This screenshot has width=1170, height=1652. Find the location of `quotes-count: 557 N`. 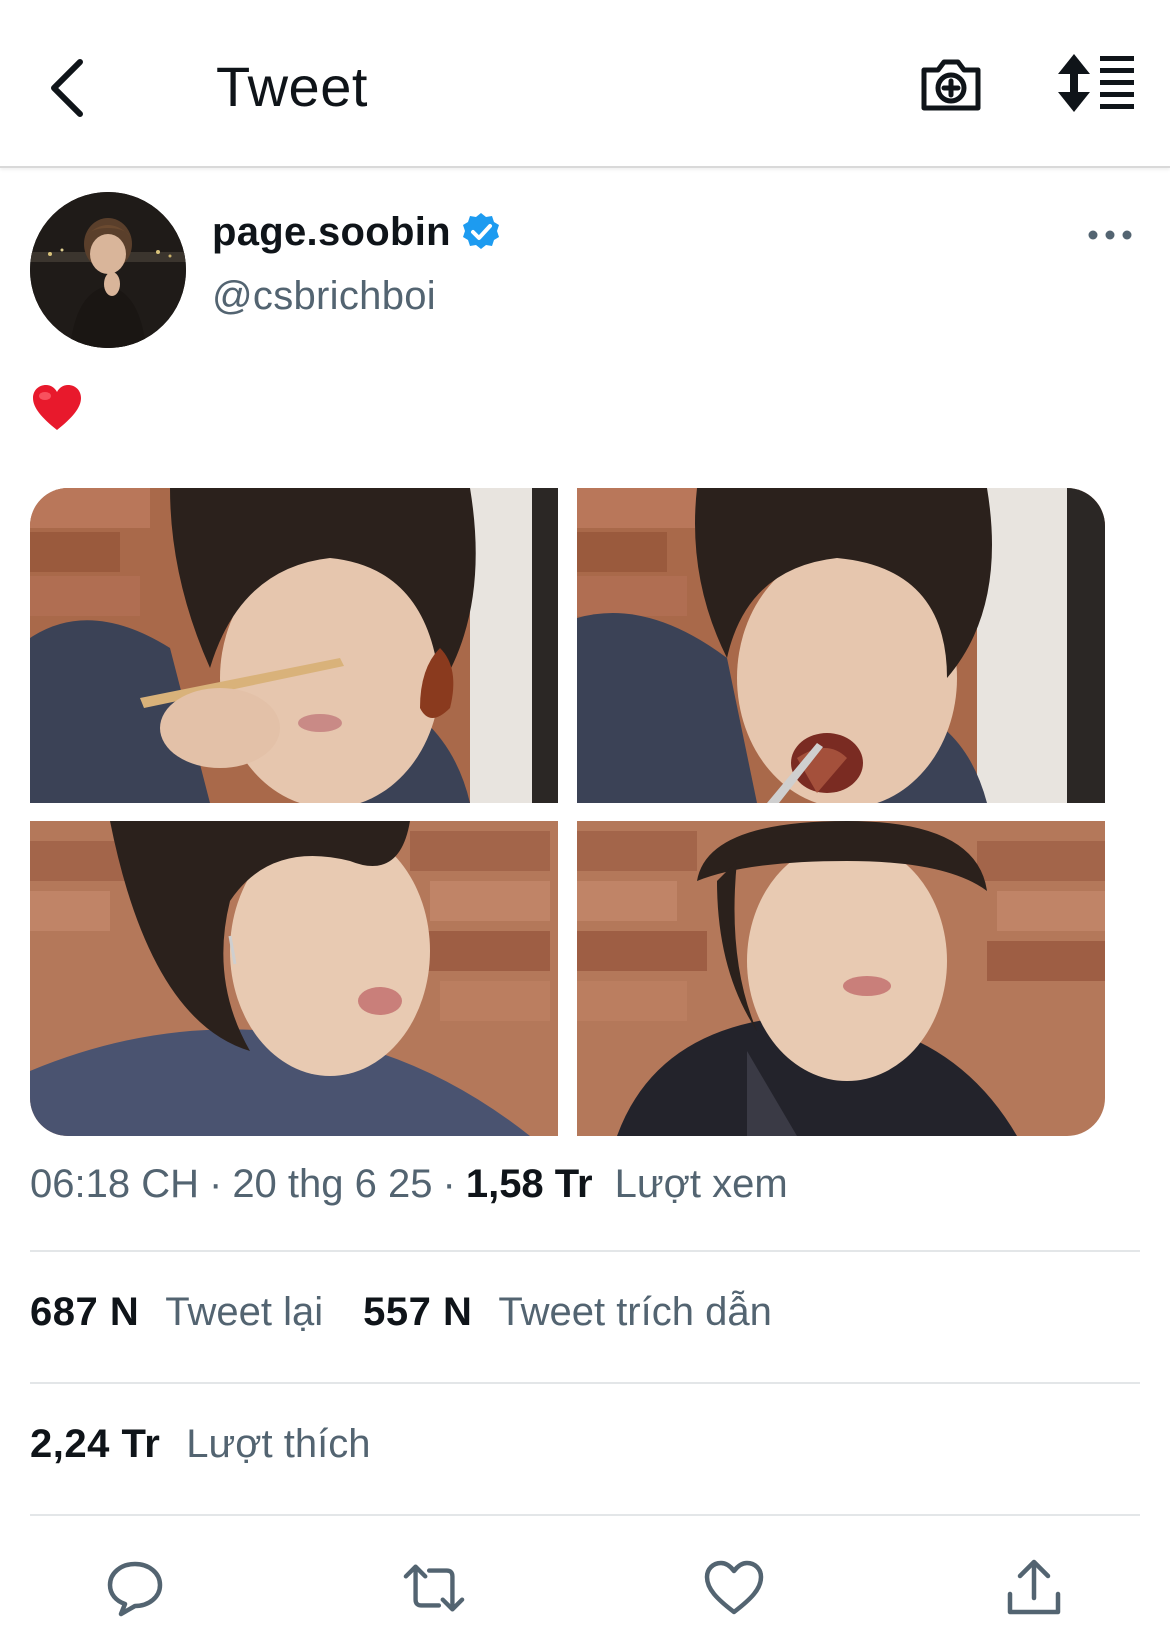

quotes-count: 557 N is located at coordinates (417, 1312).